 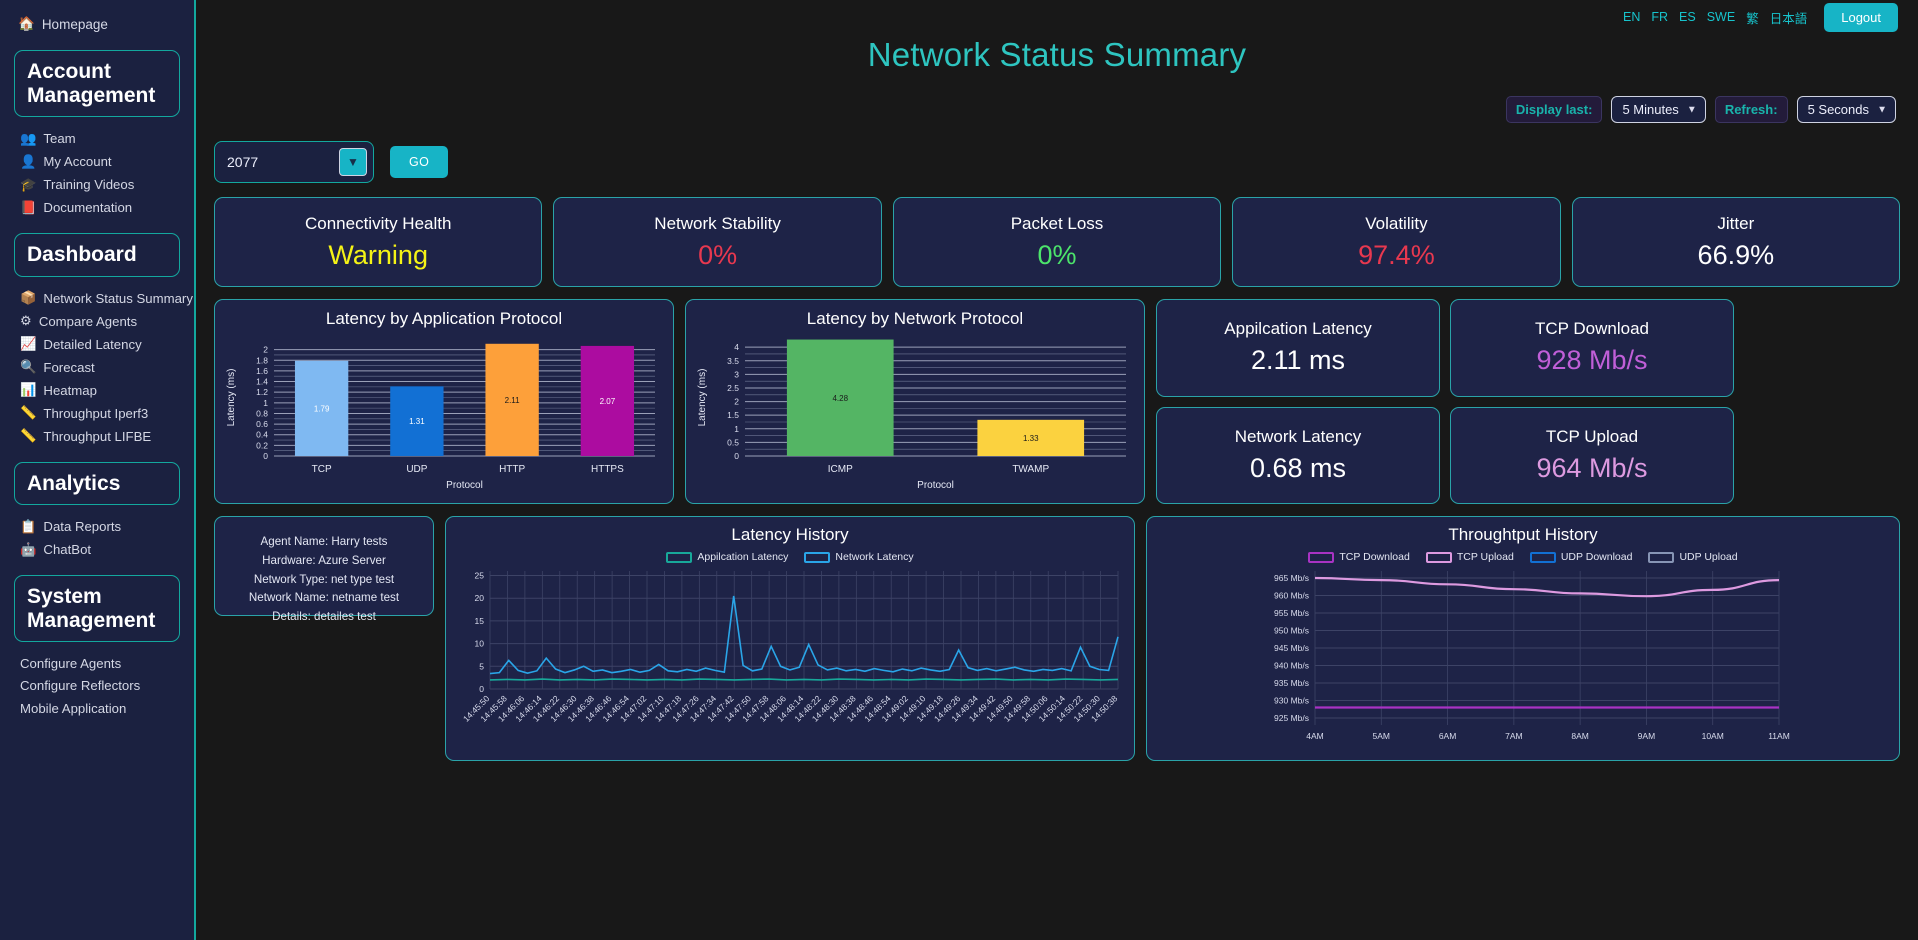 I want to click on language-zh: 繁, so click(x=1752, y=17).